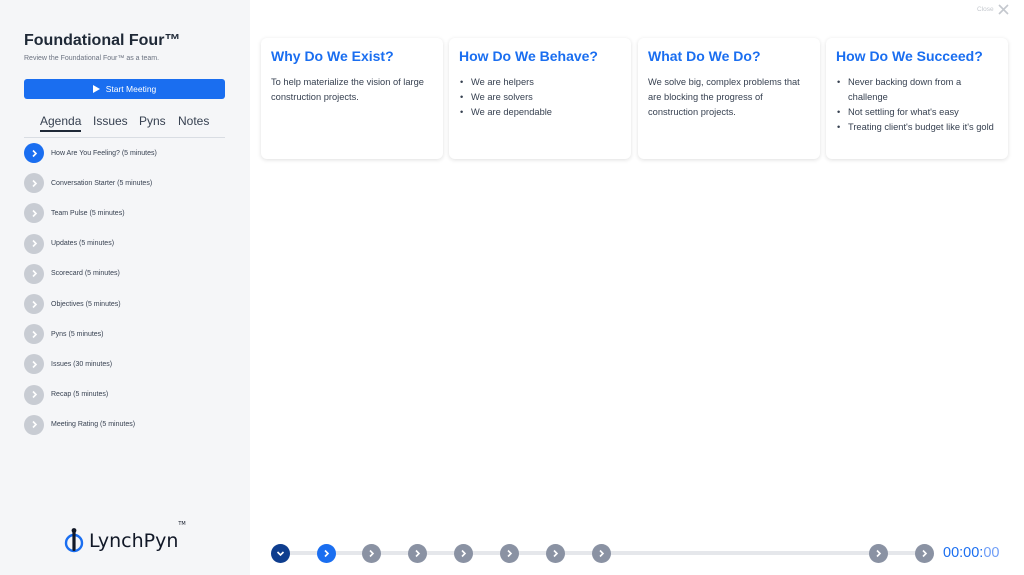 The image size is (1024, 575). I want to click on agenda-item: Team Pulse (5 minutes), so click(74, 213).